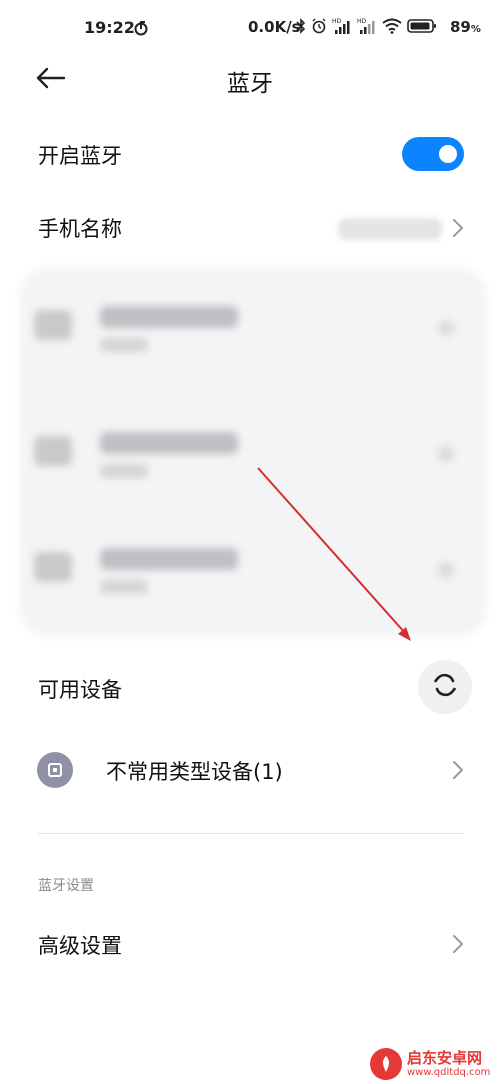 This screenshot has width=500, height=1084. Describe the element at coordinates (301, 28) in the screenshot. I see `bluetooth-icon` at that location.